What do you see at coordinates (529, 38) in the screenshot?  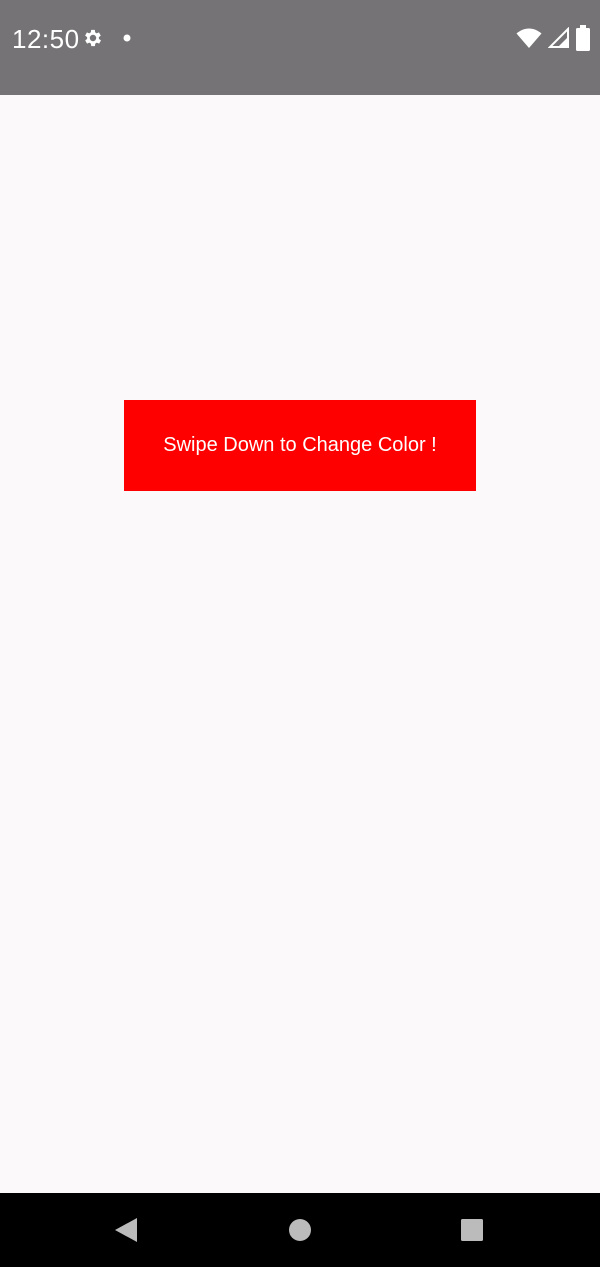 I see `wifi-icon` at bounding box center [529, 38].